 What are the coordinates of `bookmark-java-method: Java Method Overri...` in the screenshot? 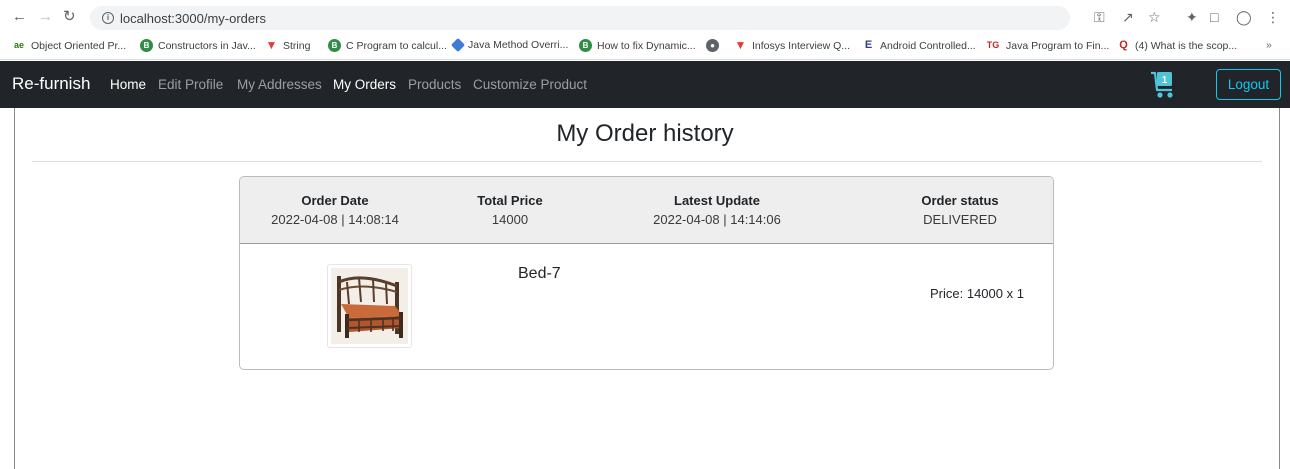 It's located at (509, 45).